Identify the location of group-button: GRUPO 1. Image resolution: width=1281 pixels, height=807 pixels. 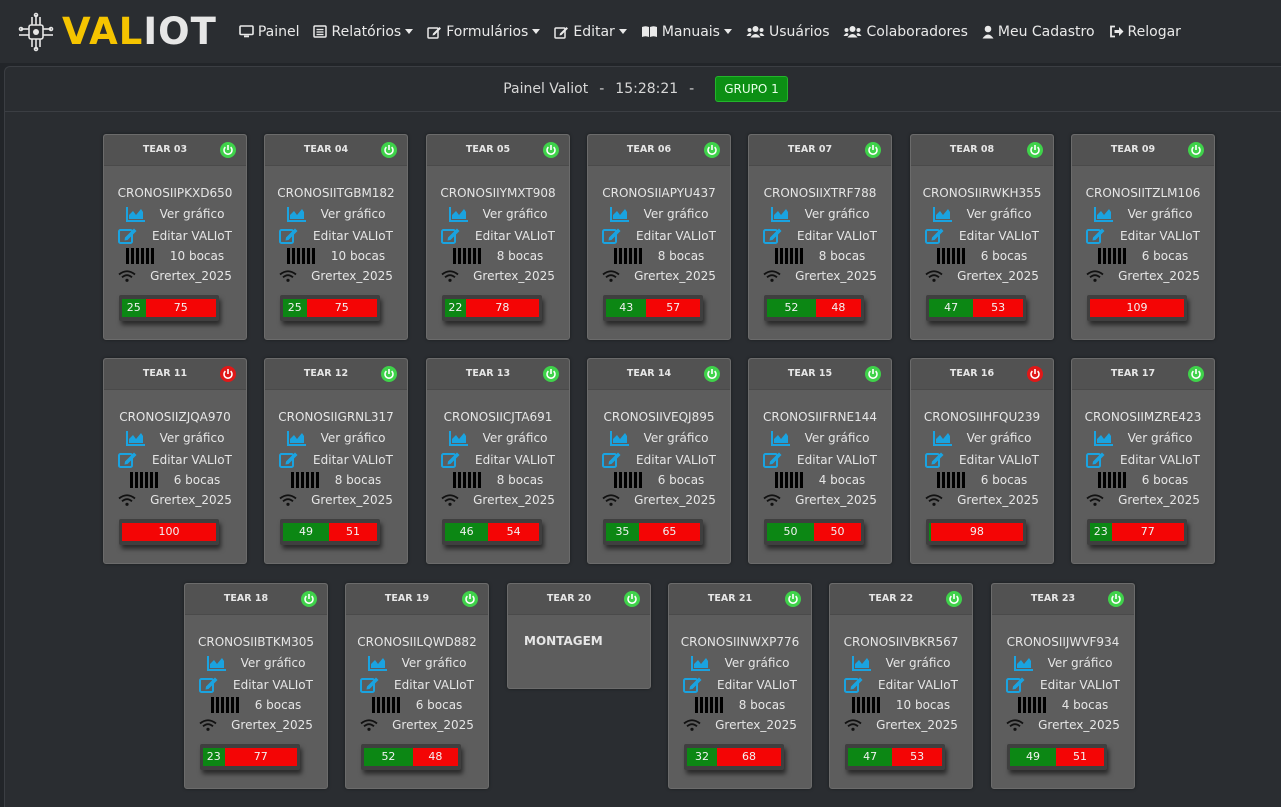
(751, 89).